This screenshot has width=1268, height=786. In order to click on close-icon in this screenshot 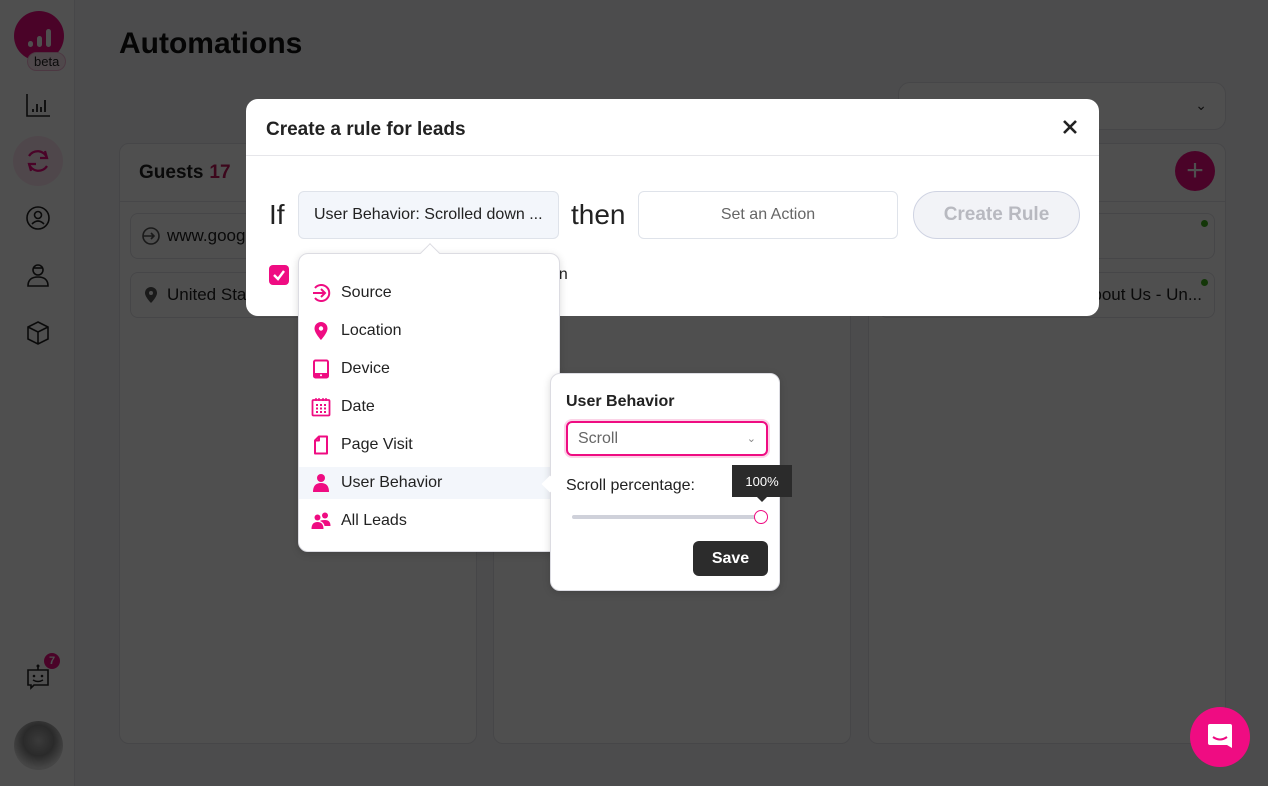, I will do `click(1070, 127)`.